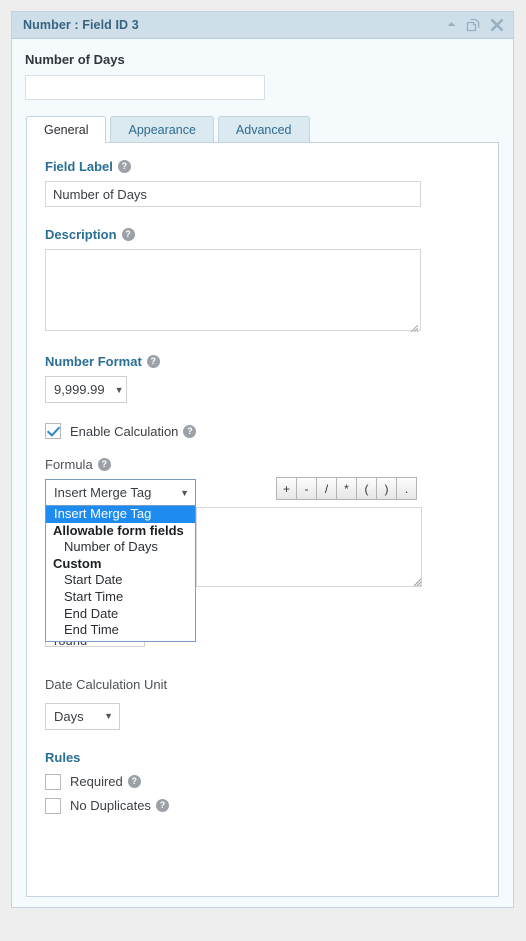 This screenshot has height=941, width=526. What do you see at coordinates (75, 59) in the screenshot?
I see `preview-field-label: Number of Days` at bounding box center [75, 59].